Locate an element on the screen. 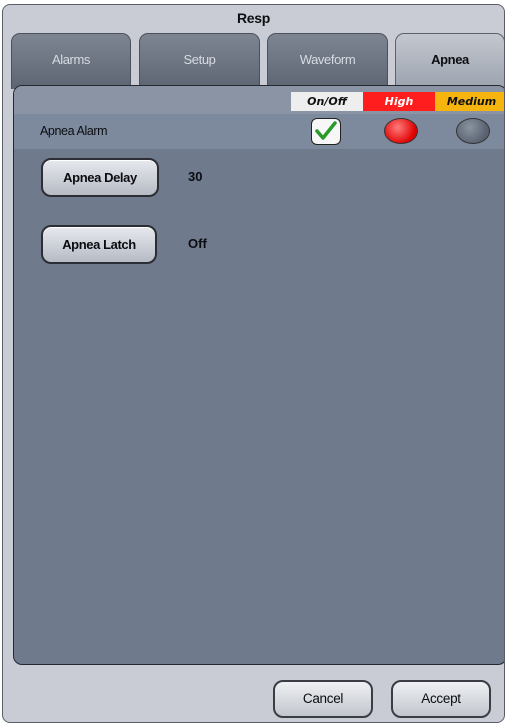 The image size is (507, 725). accept-button: Accept is located at coordinates (441, 699).